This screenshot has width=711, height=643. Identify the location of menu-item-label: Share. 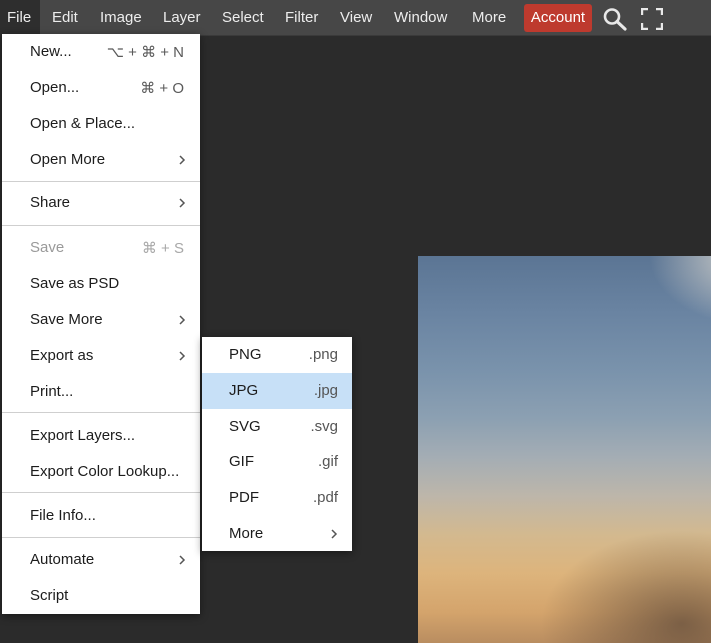
(50, 202).